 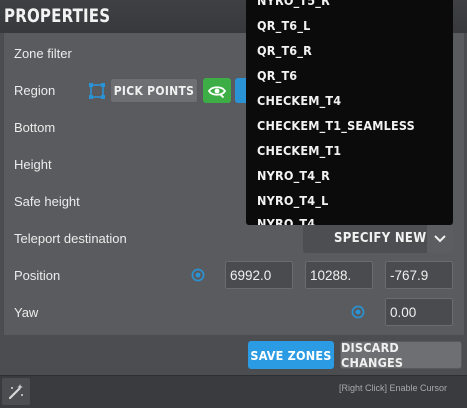 I want to click on eye-icon, so click(x=217, y=91).